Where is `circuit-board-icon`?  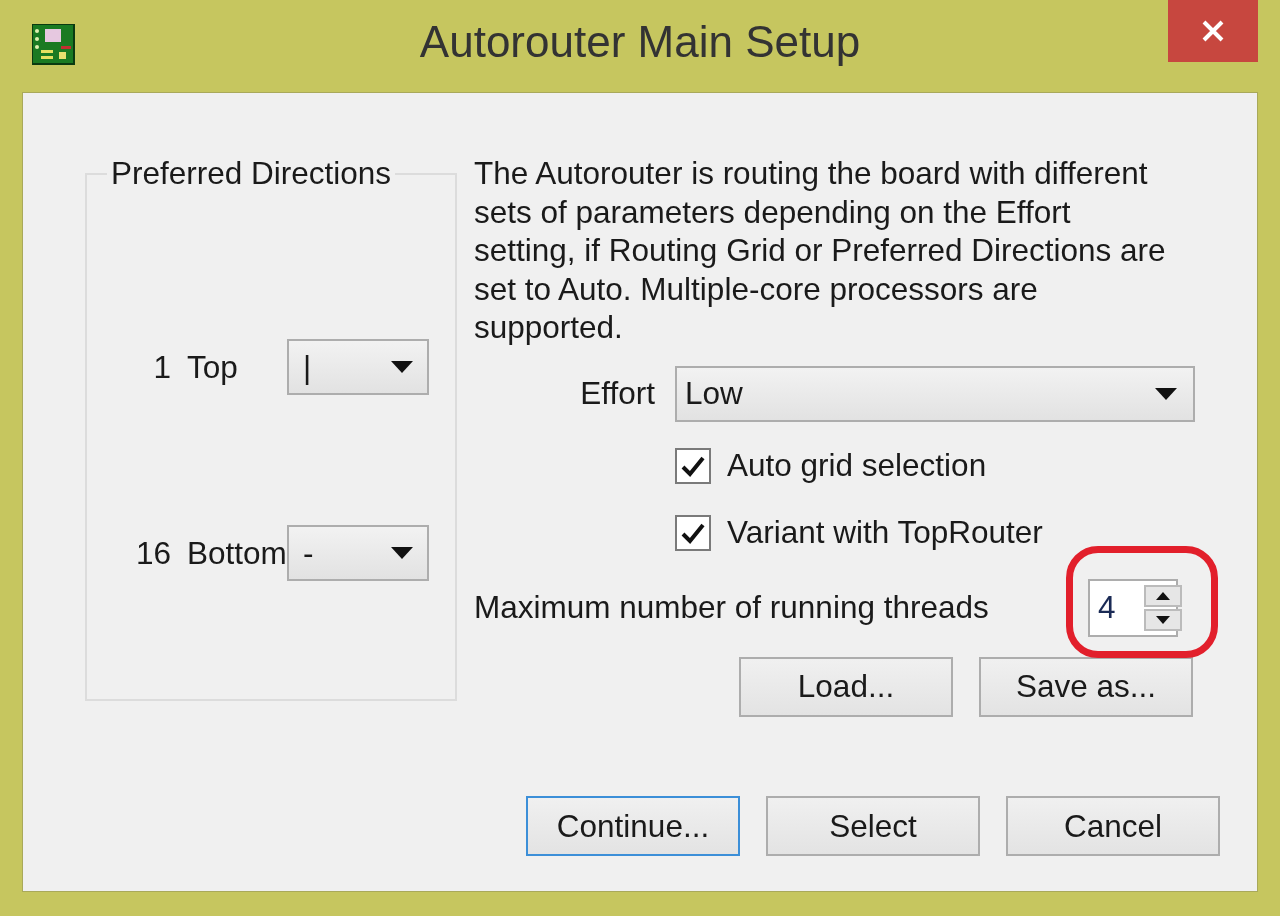
circuit-board-icon is located at coordinates (54, 45).